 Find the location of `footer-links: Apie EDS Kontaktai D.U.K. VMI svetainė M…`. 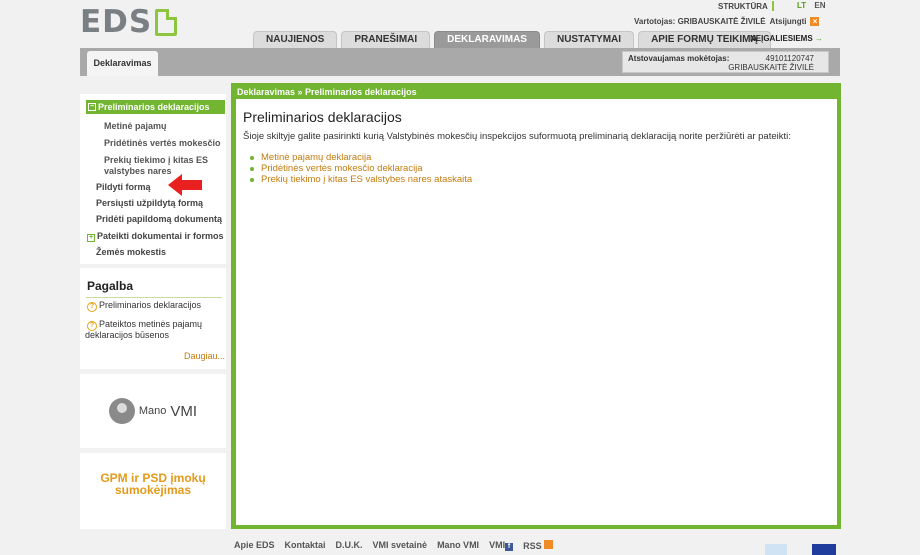

footer-links: Apie EDS Kontaktai D.U.K. VMI svetainė M… is located at coordinates (394, 545).